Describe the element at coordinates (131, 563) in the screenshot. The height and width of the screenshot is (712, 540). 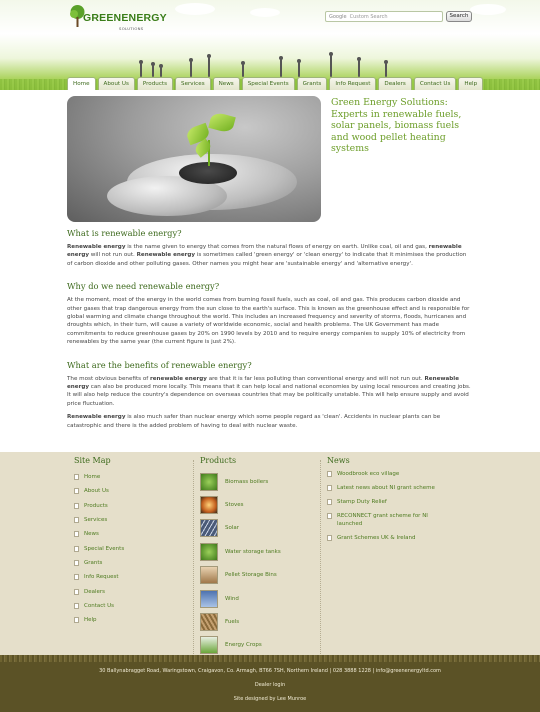
I see `sitemap-link: Grants` at that location.